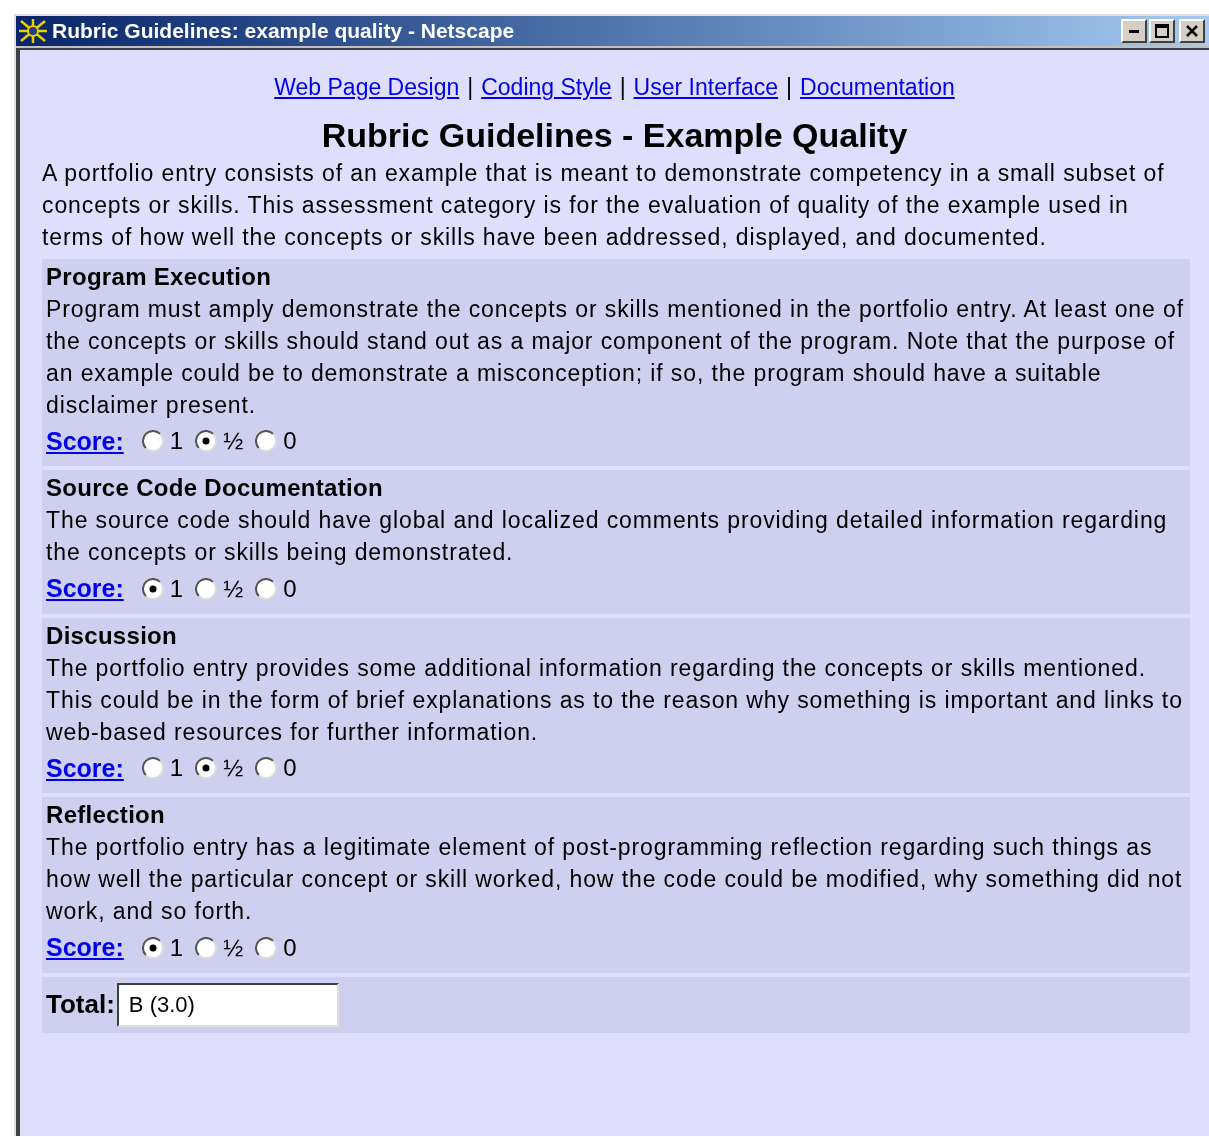 The image size is (1209, 1137). What do you see at coordinates (615, 700) in the screenshot?
I see `criterion-description: The portfolio entry provides some additional information regarding the concepts or skills mentioned. This could be in the form of brief explanations as to the reason why something is important and links to web-based resources for further information.` at bounding box center [615, 700].